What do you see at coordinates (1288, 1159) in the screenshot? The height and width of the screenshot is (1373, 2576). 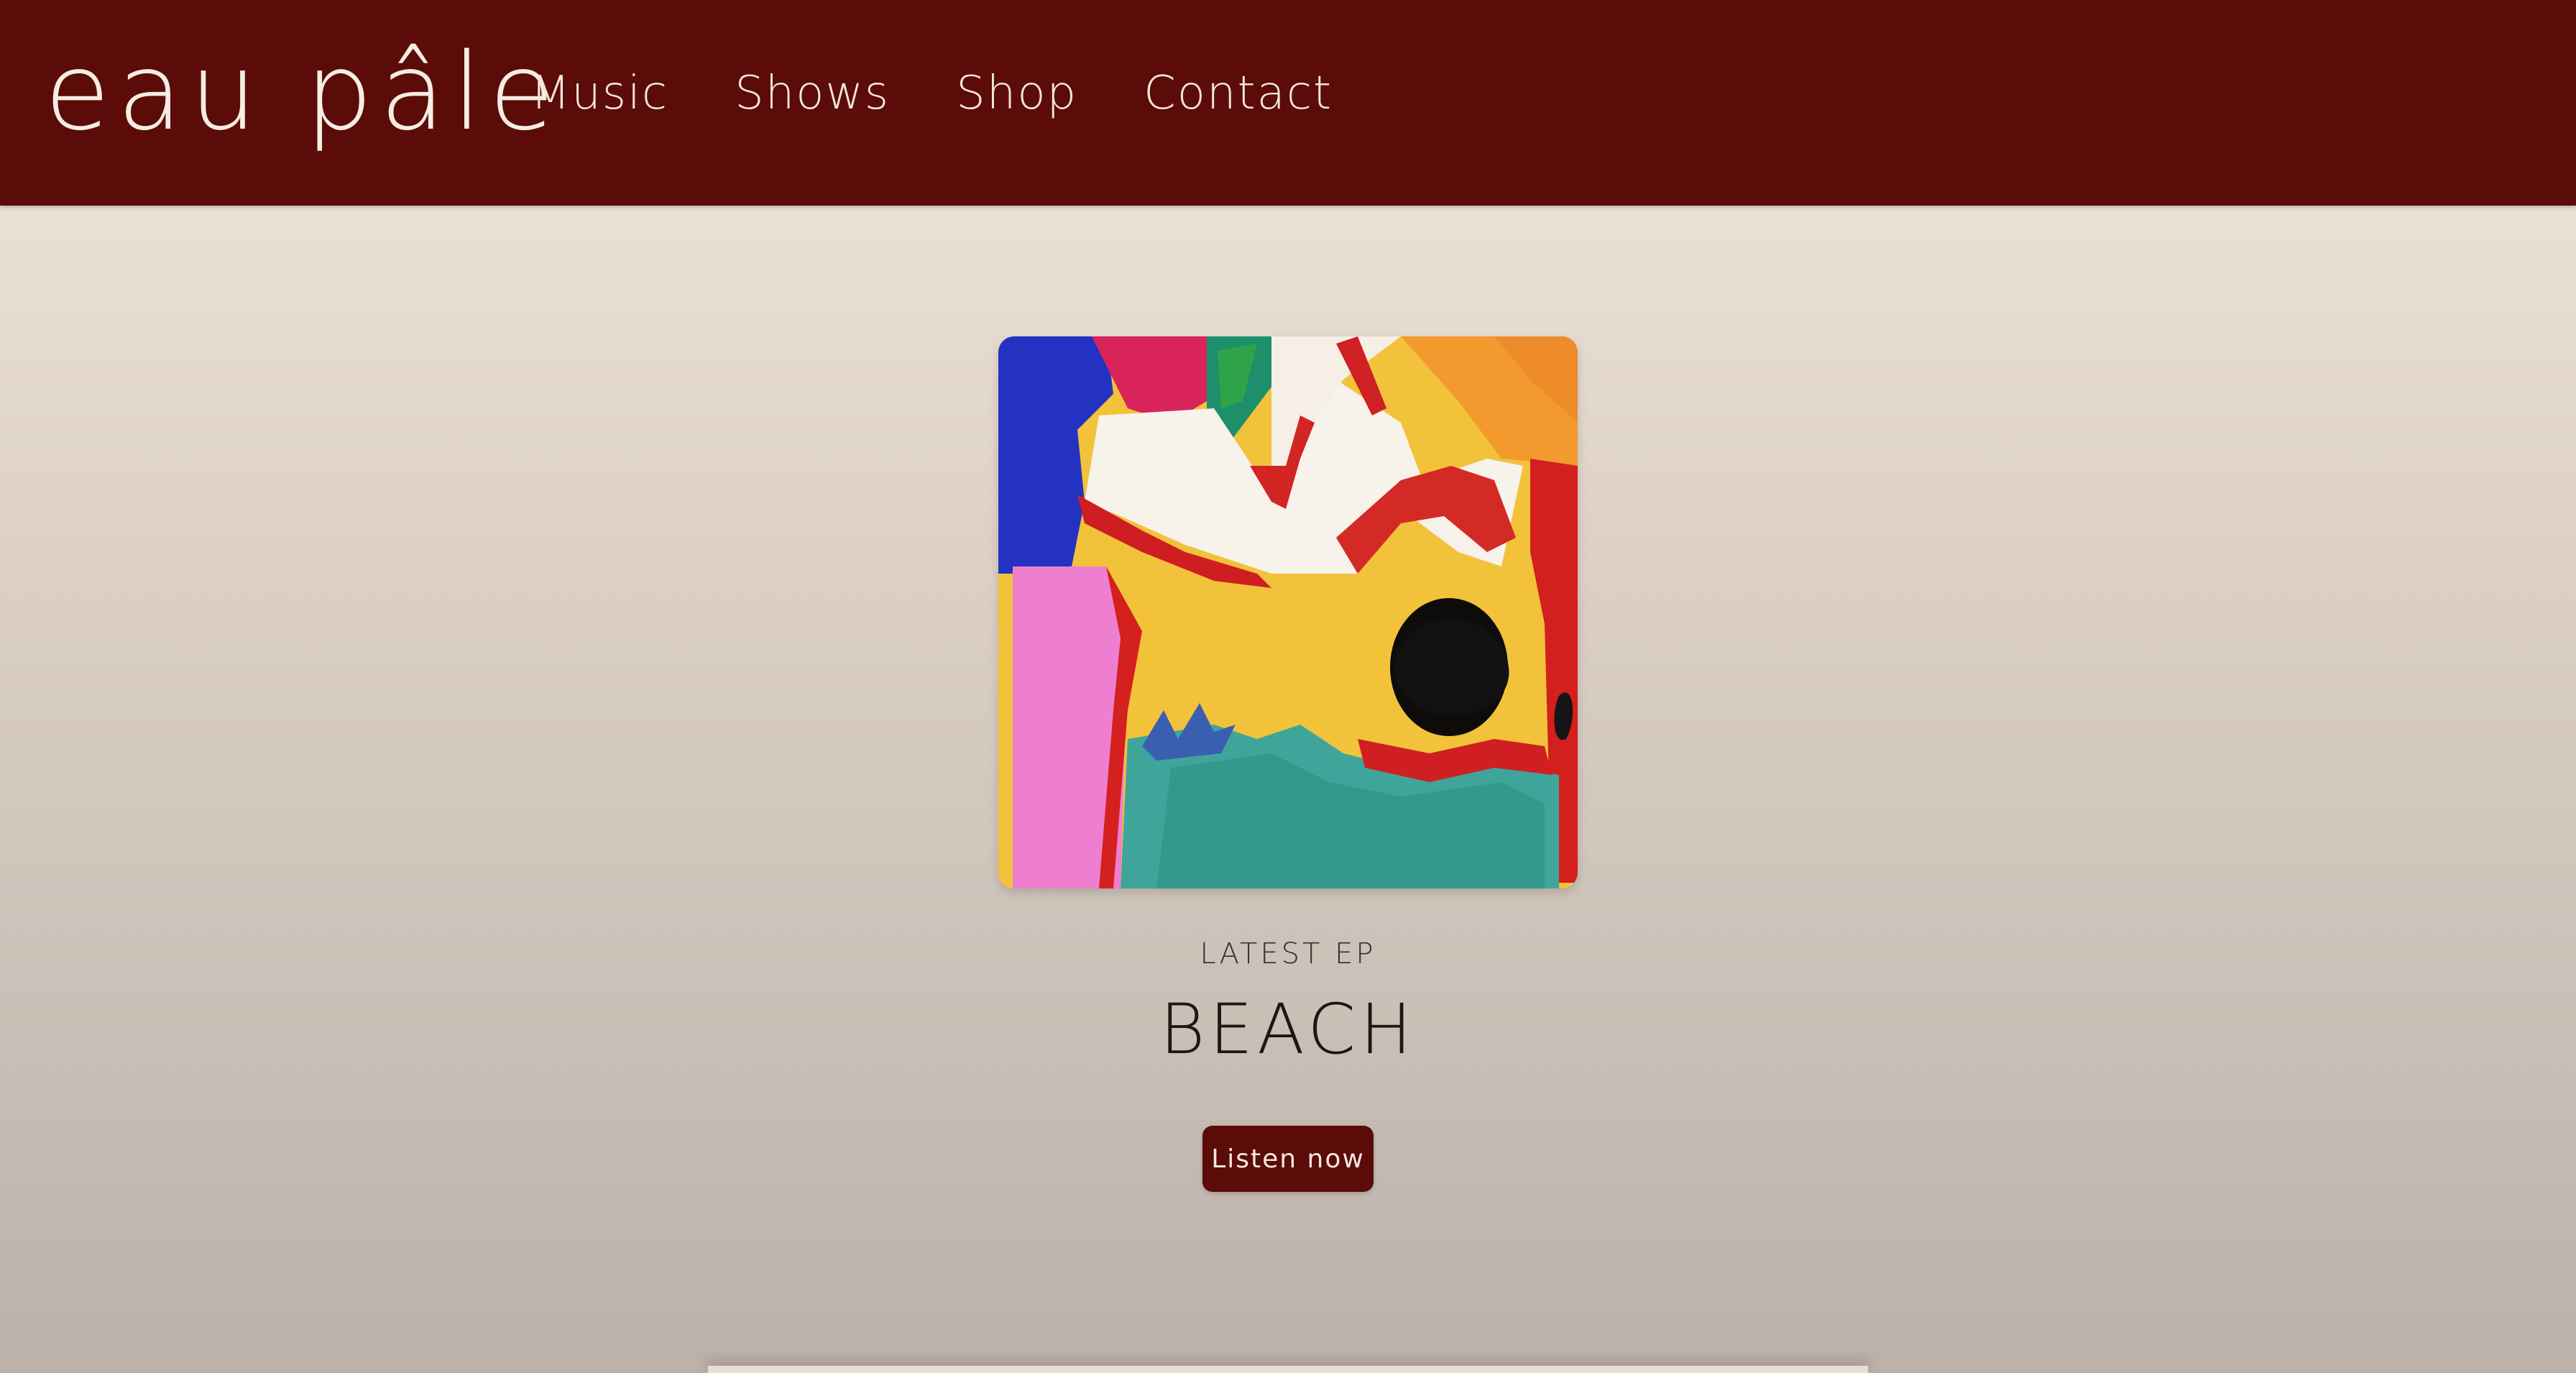 I see `listen-now-button: Listen now` at bounding box center [1288, 1159].